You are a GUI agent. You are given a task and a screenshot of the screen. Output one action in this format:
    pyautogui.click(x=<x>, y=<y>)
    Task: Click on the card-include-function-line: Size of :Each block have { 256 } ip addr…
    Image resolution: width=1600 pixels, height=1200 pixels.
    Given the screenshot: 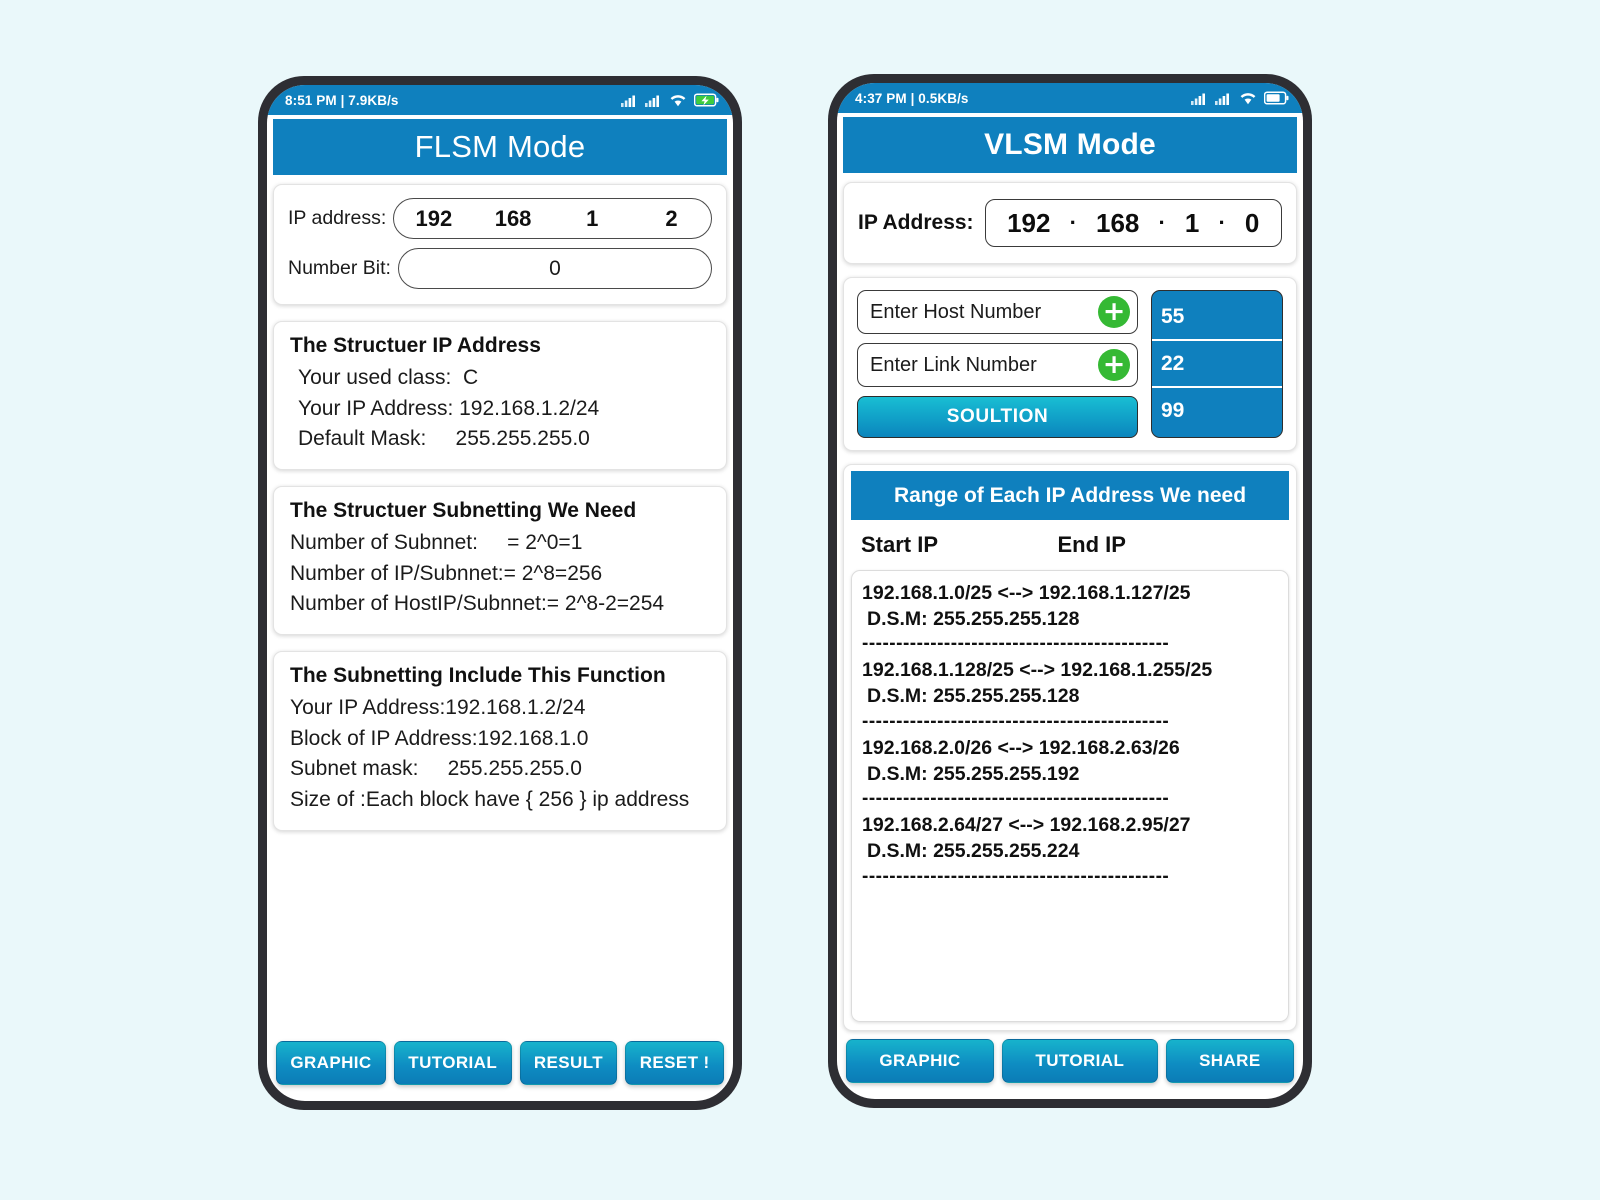 What is the action you would take?
    pyautogui.click(x=490, y=799)
    